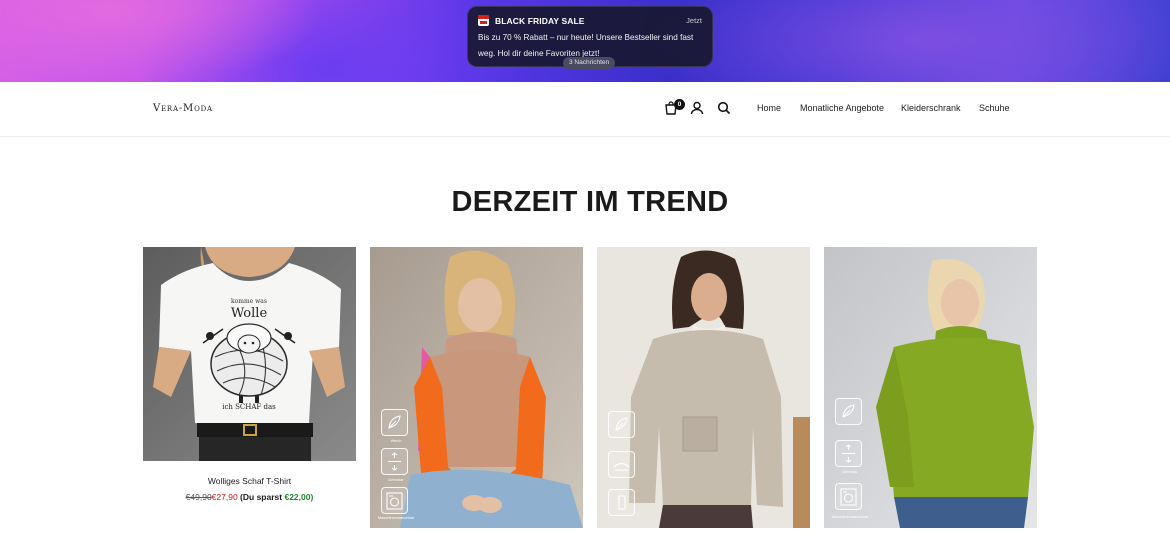 The height and width of the screenshot is (533, 1170). What do you see at coordinates (483, 20) in the screenshot?
I see `calendar-app-icon` at bounding box center [483, 20].